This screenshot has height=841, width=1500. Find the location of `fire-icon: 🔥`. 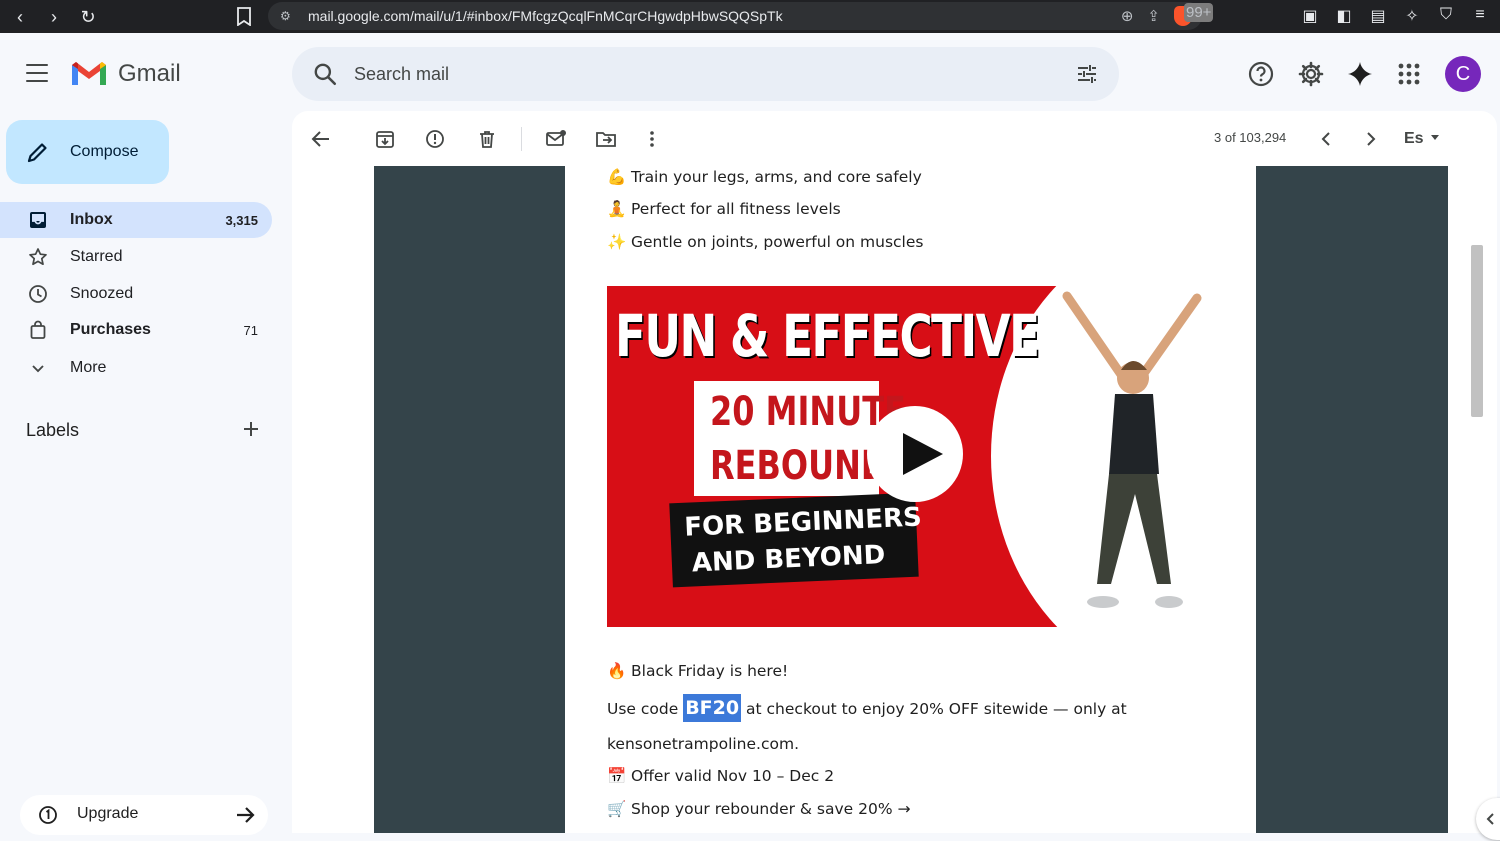

fire-icon: 🔥 is located at coordinates (617, 671).